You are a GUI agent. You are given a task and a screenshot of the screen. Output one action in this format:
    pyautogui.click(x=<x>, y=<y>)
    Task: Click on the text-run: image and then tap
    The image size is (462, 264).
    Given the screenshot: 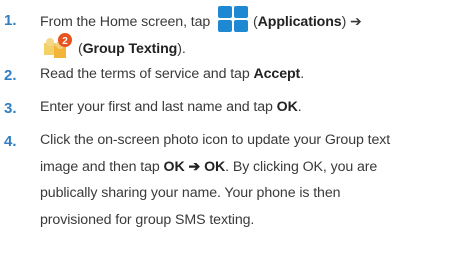 What is the action you would take?
    pyautogui.click(x=102, y=166)
    